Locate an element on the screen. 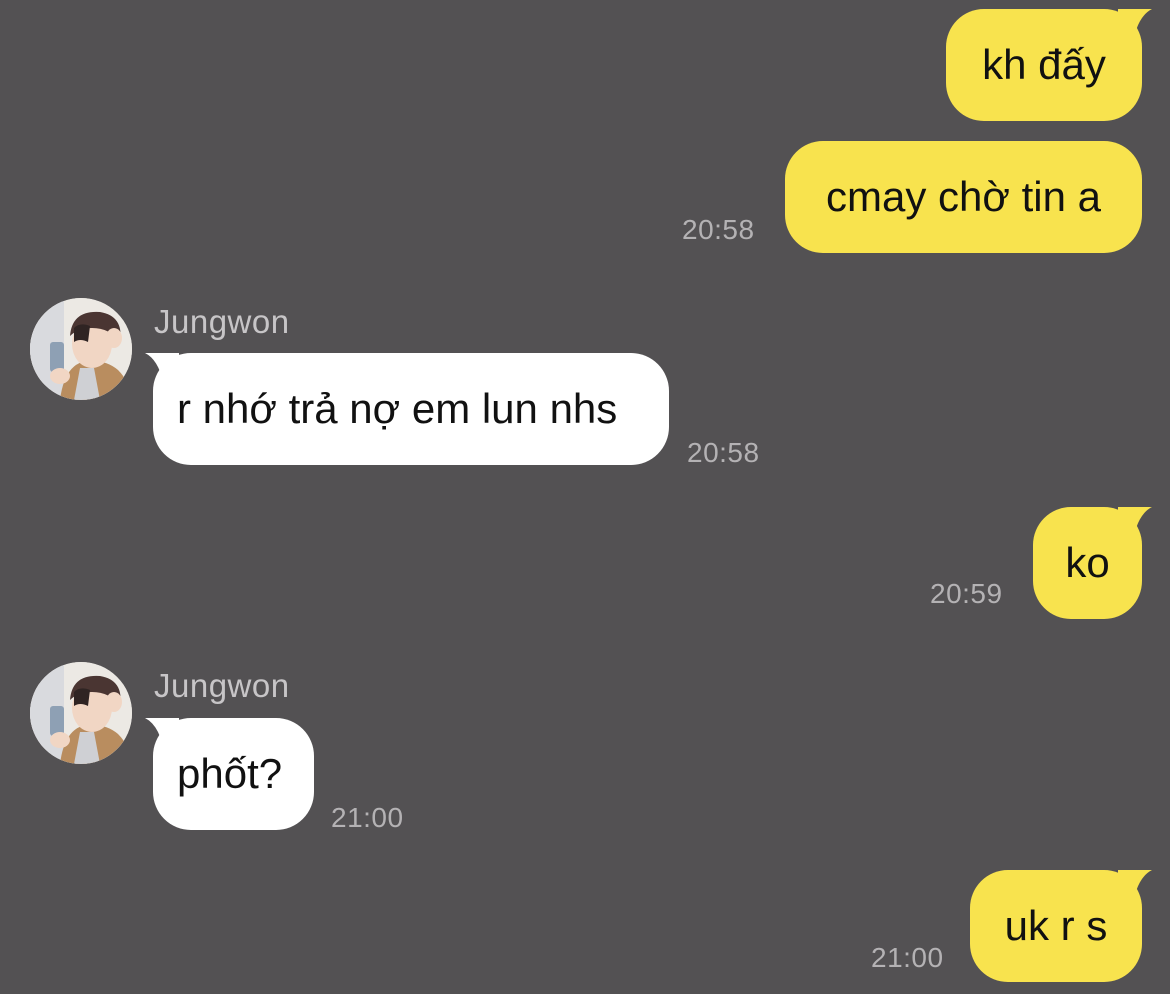 Image resolution: width=1170 pixels, height=994 pixels. message-bubble: kh đấy is located at coordinates (1044, 65).